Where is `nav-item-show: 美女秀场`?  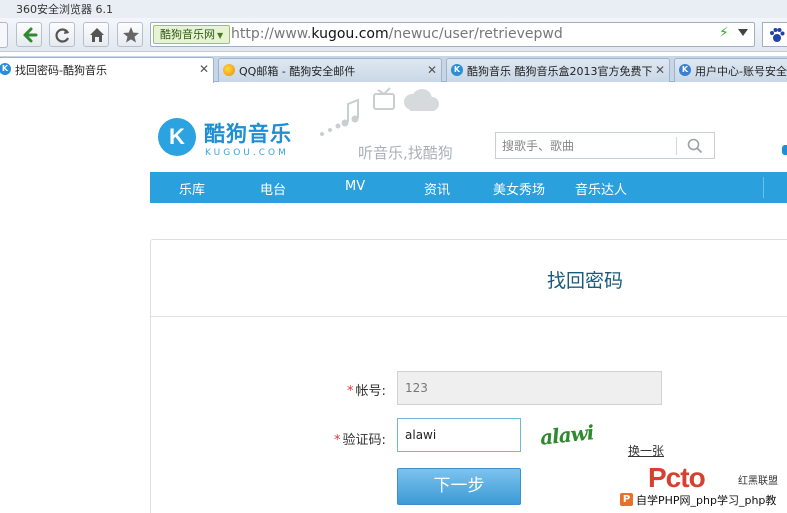
nav-item-show: 美女秀场 is located at coordinates (519, 188).